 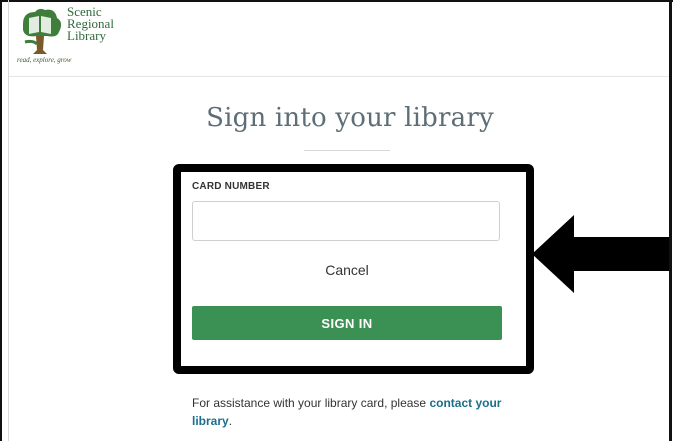 I want to click on logo-wordmark: Scenic Regional Library, so click(x=90, y=24).